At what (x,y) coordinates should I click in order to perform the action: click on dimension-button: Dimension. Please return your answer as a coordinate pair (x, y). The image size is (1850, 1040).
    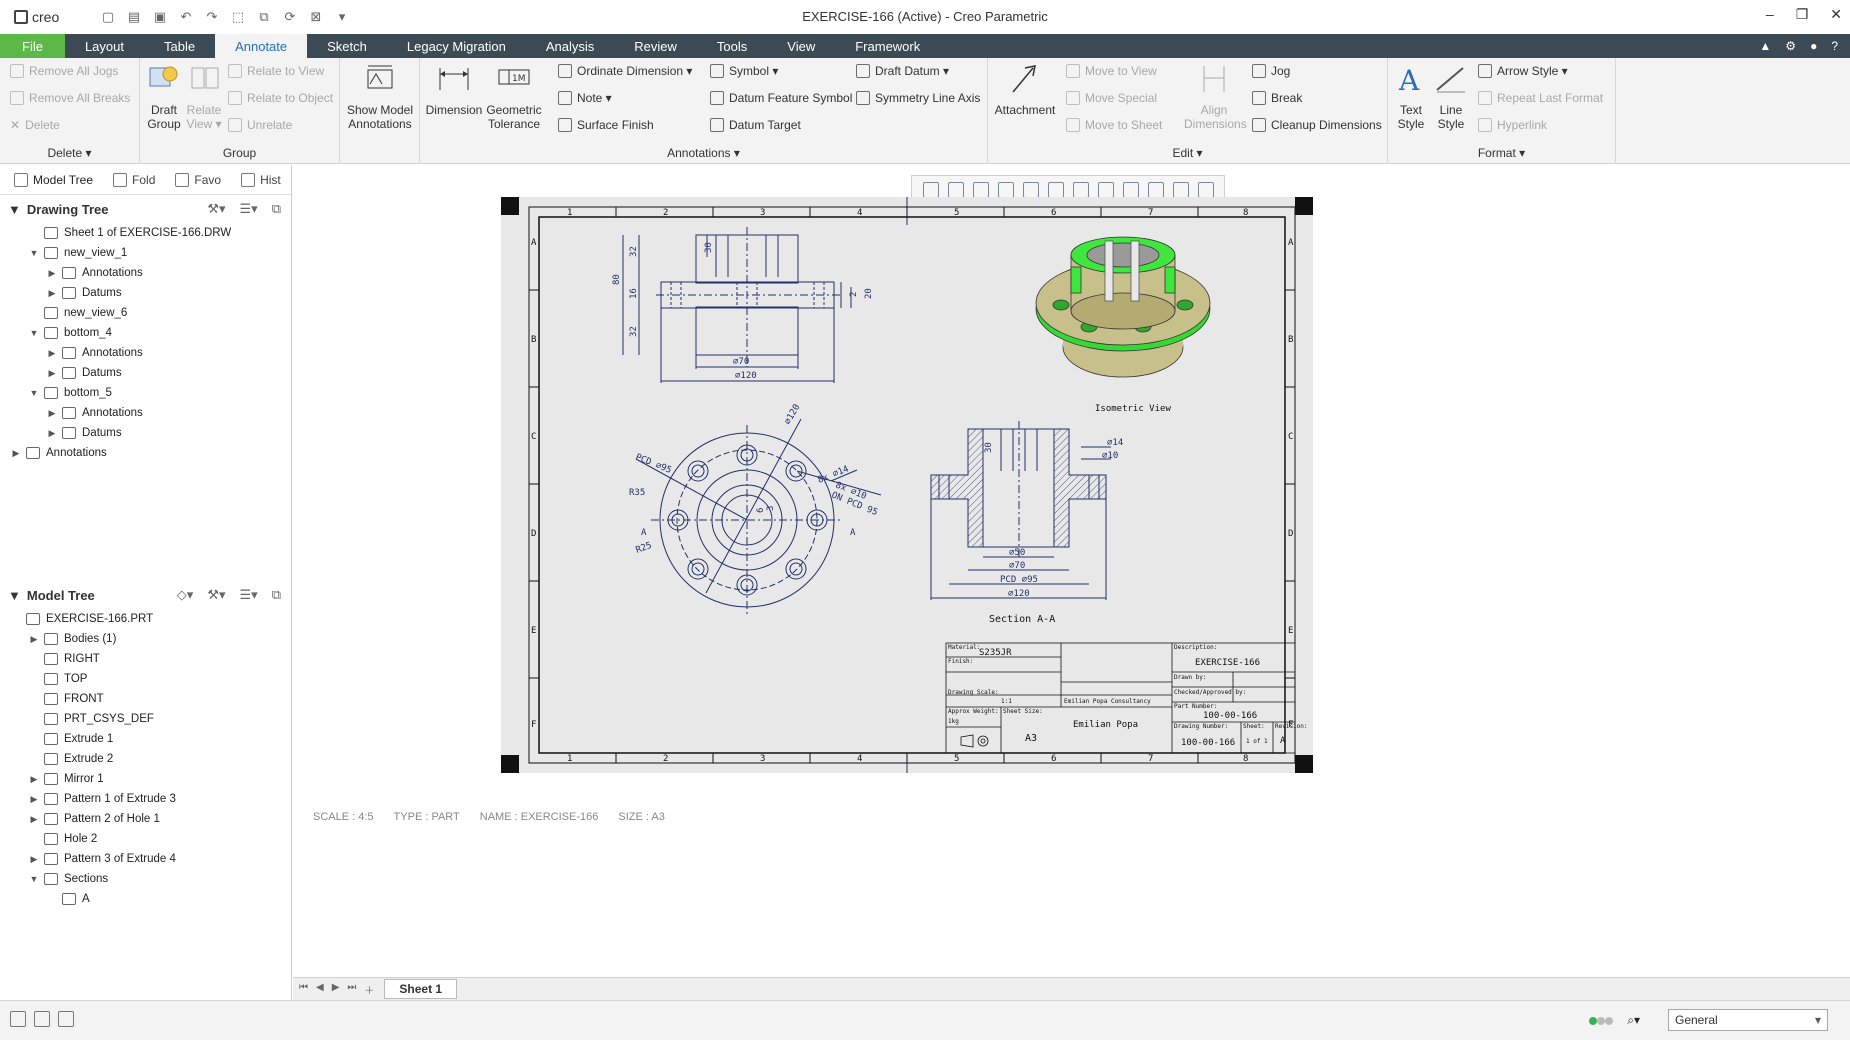
    Looking at the image, I should click on (454, 89).